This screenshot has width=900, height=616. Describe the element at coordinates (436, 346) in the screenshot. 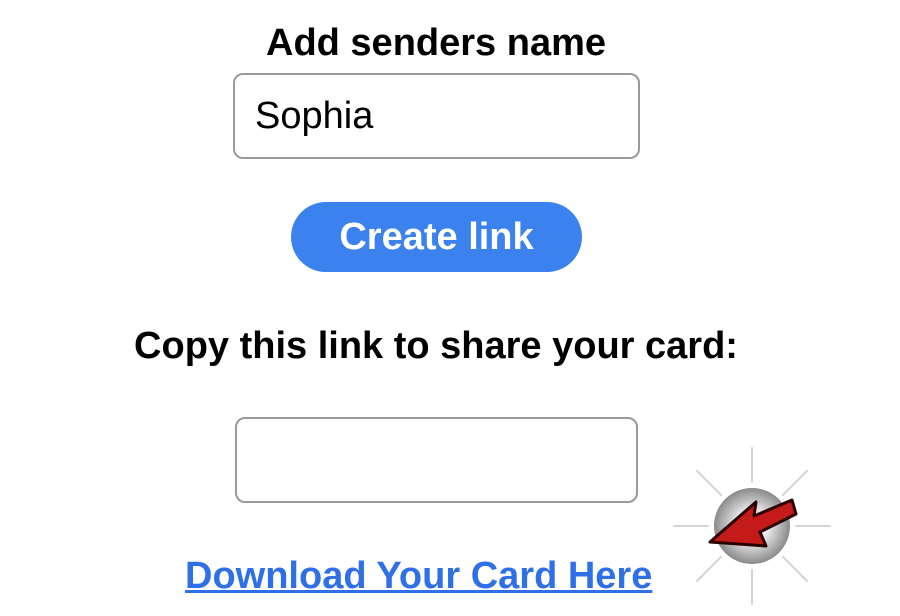

I see `share-link-label: Copy this link to share your card:` at that location.